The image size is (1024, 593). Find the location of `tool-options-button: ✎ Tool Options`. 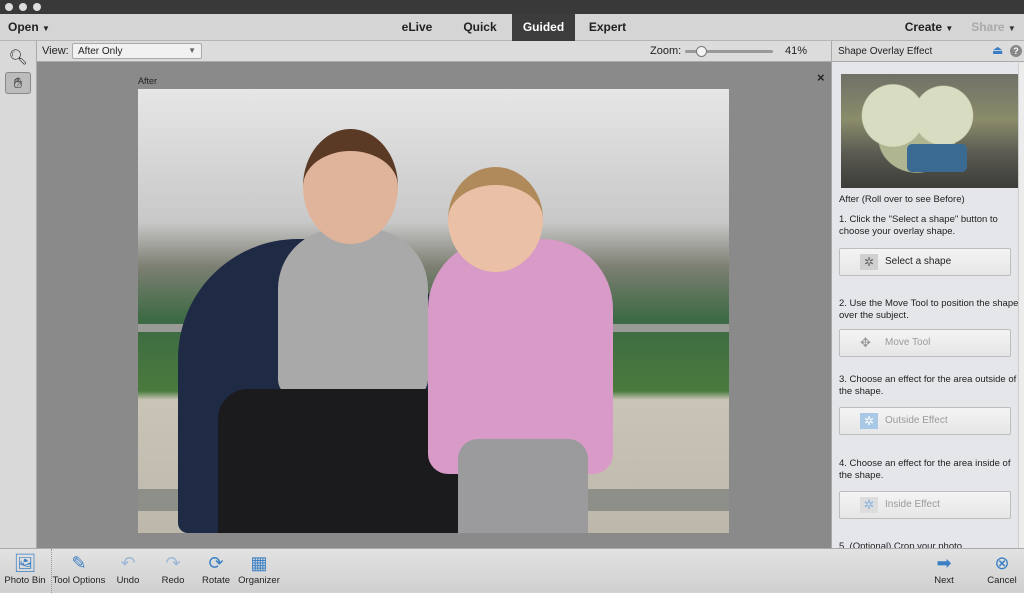

tool-options-button: ✎ Tool Options is located at coordinates (78, 571).